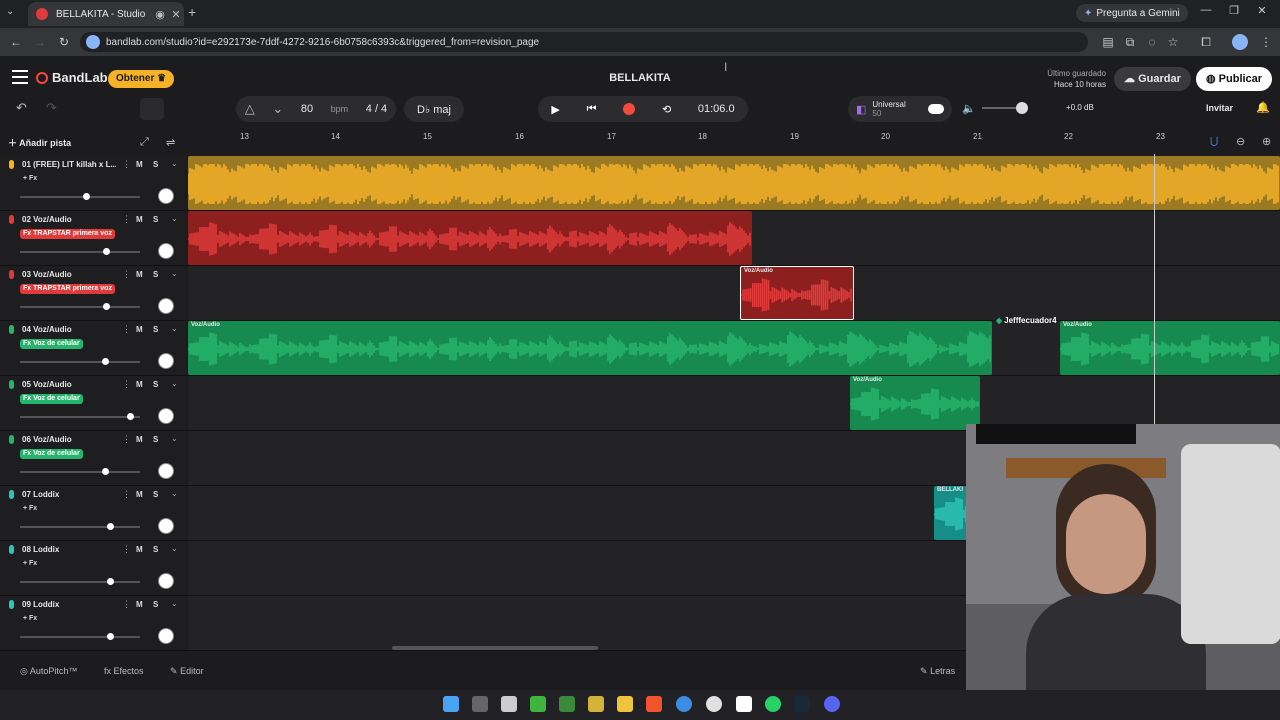  Describe the element at coordinates (773, 704) in the screenshot. I see `whatsapp-icon` at that location.